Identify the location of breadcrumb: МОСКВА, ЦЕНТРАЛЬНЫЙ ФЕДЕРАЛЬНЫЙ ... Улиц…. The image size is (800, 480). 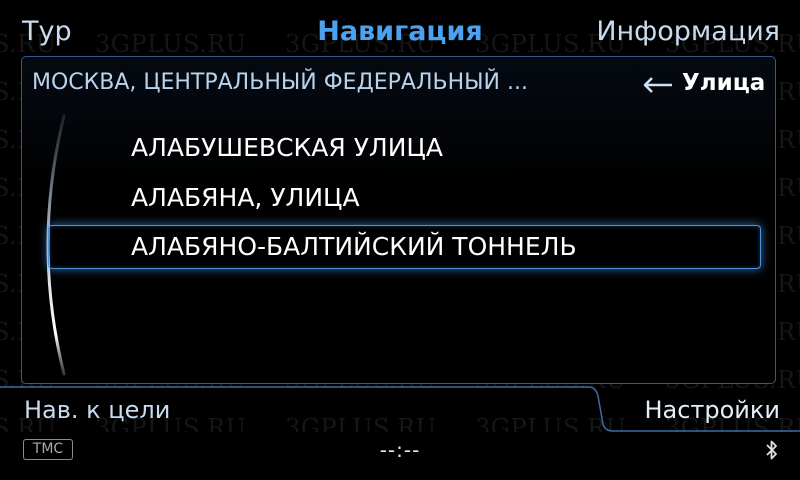
(402, 83).